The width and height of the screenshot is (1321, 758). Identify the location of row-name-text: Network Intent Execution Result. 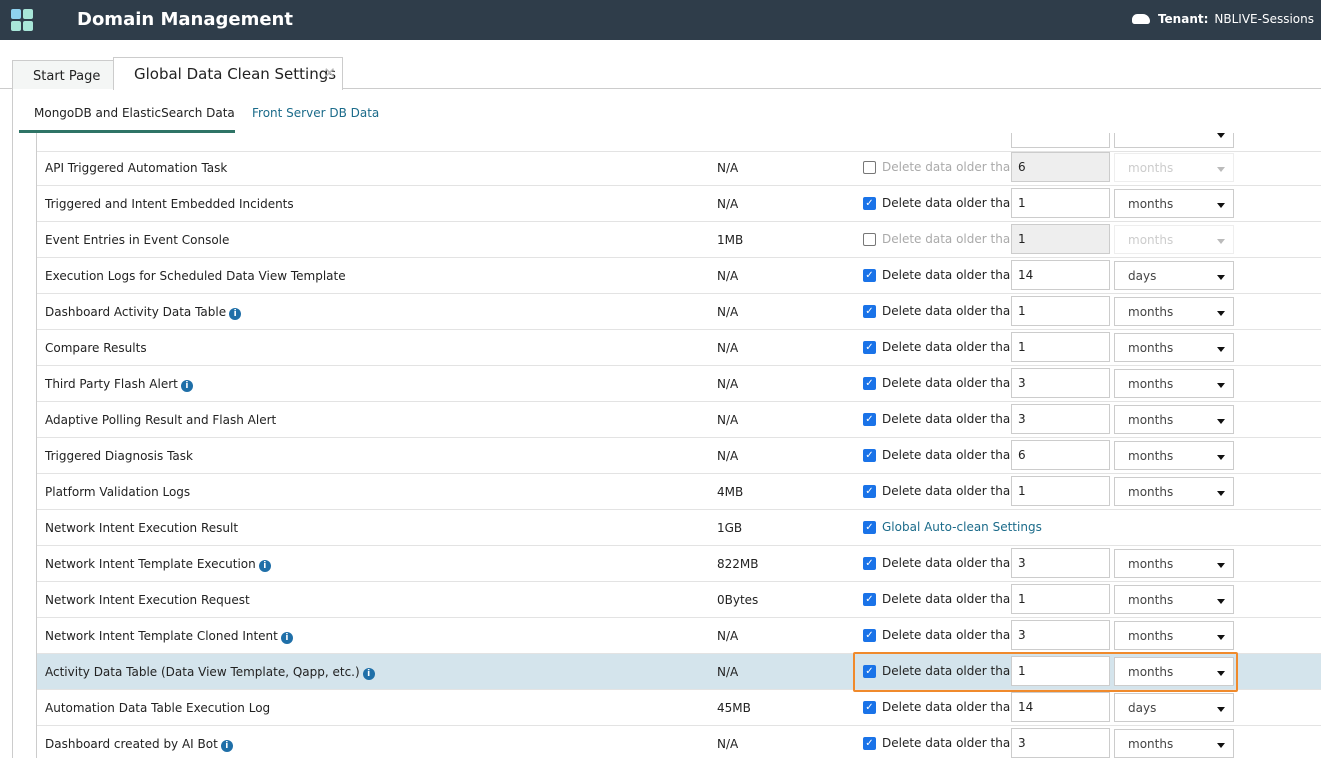
(142, 528).